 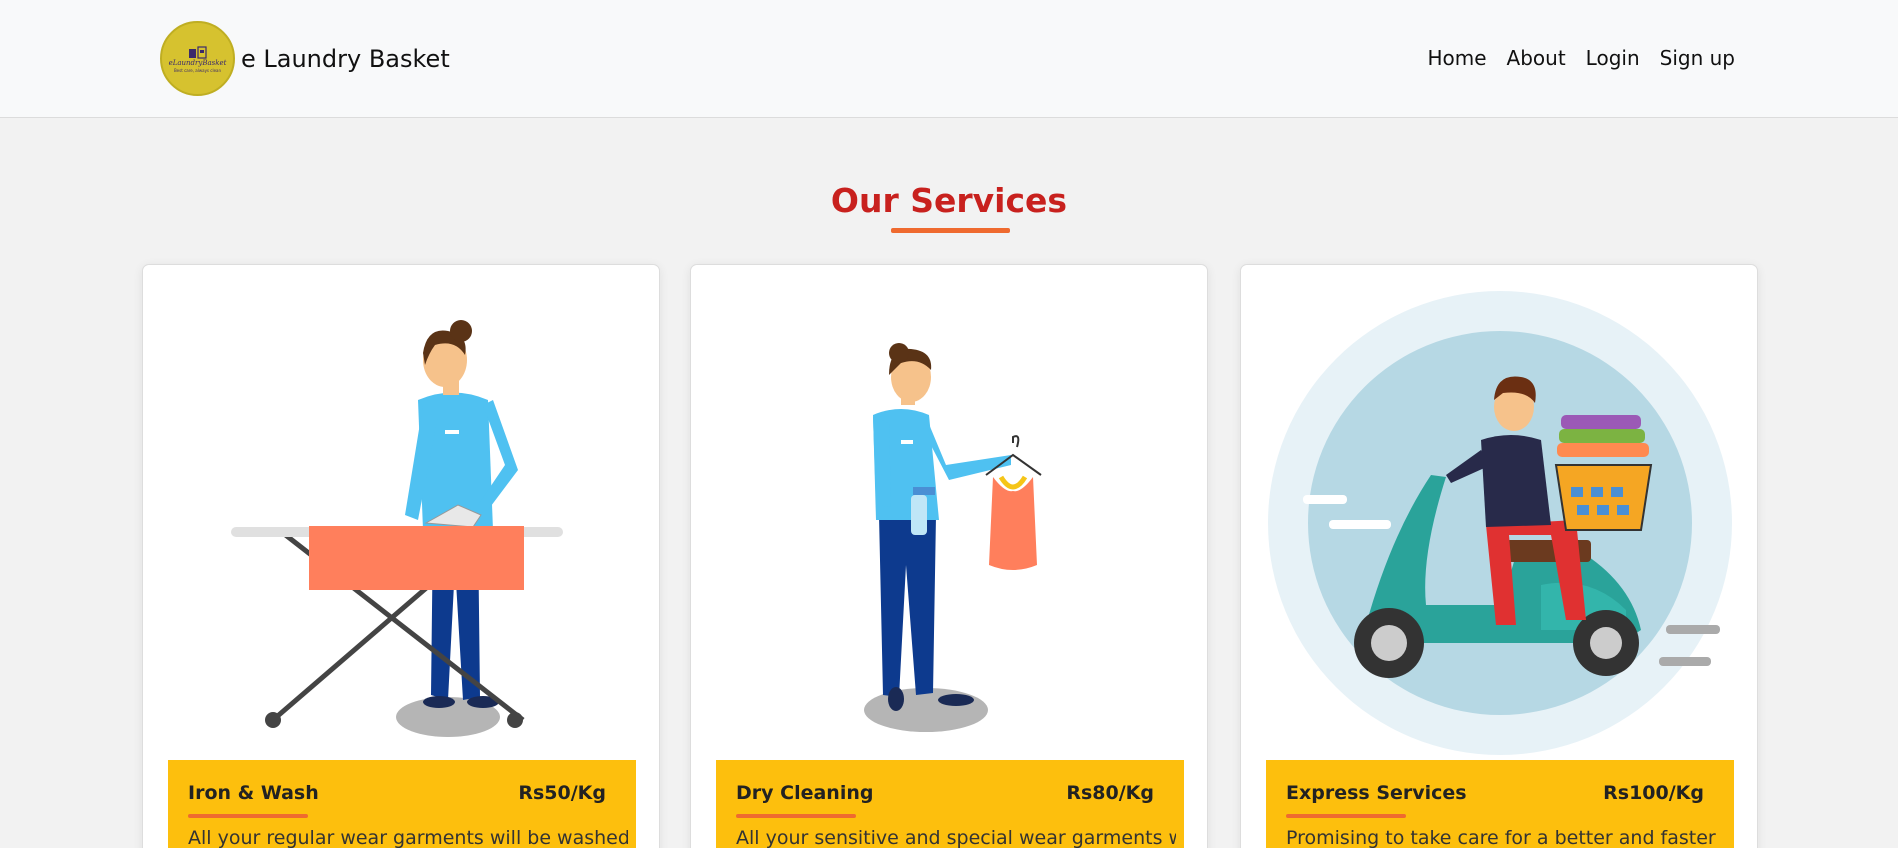 I want to click on service-price: Rs100/Kg, so click(x=1653, y=793).